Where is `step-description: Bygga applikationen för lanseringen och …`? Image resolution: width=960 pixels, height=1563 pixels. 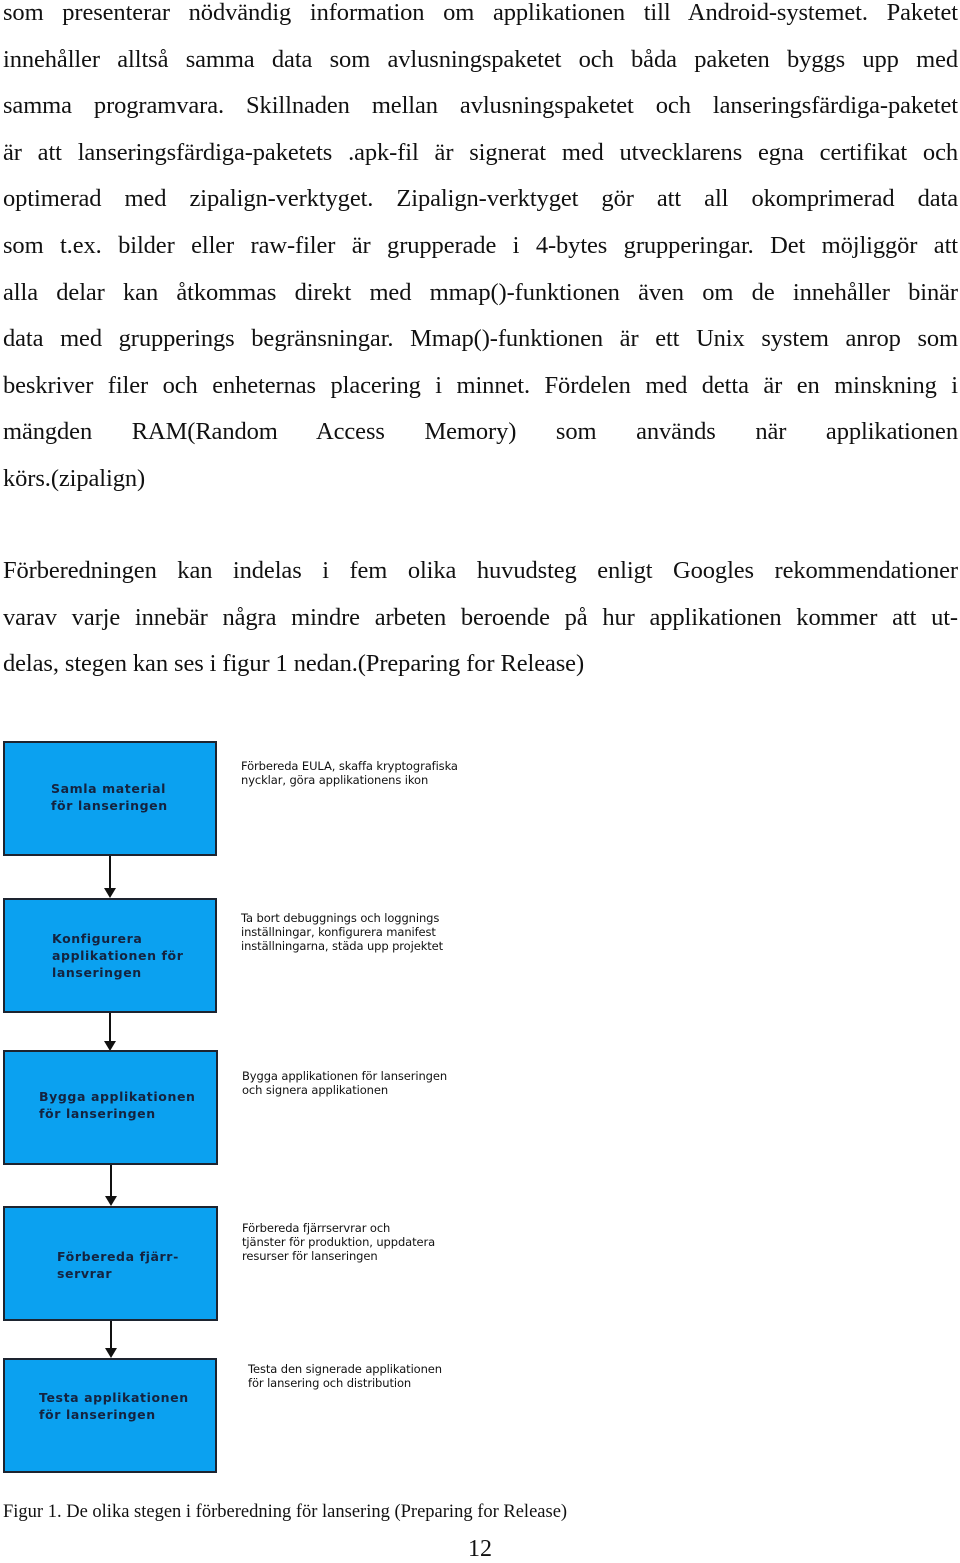 step-description: Bygga applikationen för lanseringen och … is located at coordinates (345, 1083).